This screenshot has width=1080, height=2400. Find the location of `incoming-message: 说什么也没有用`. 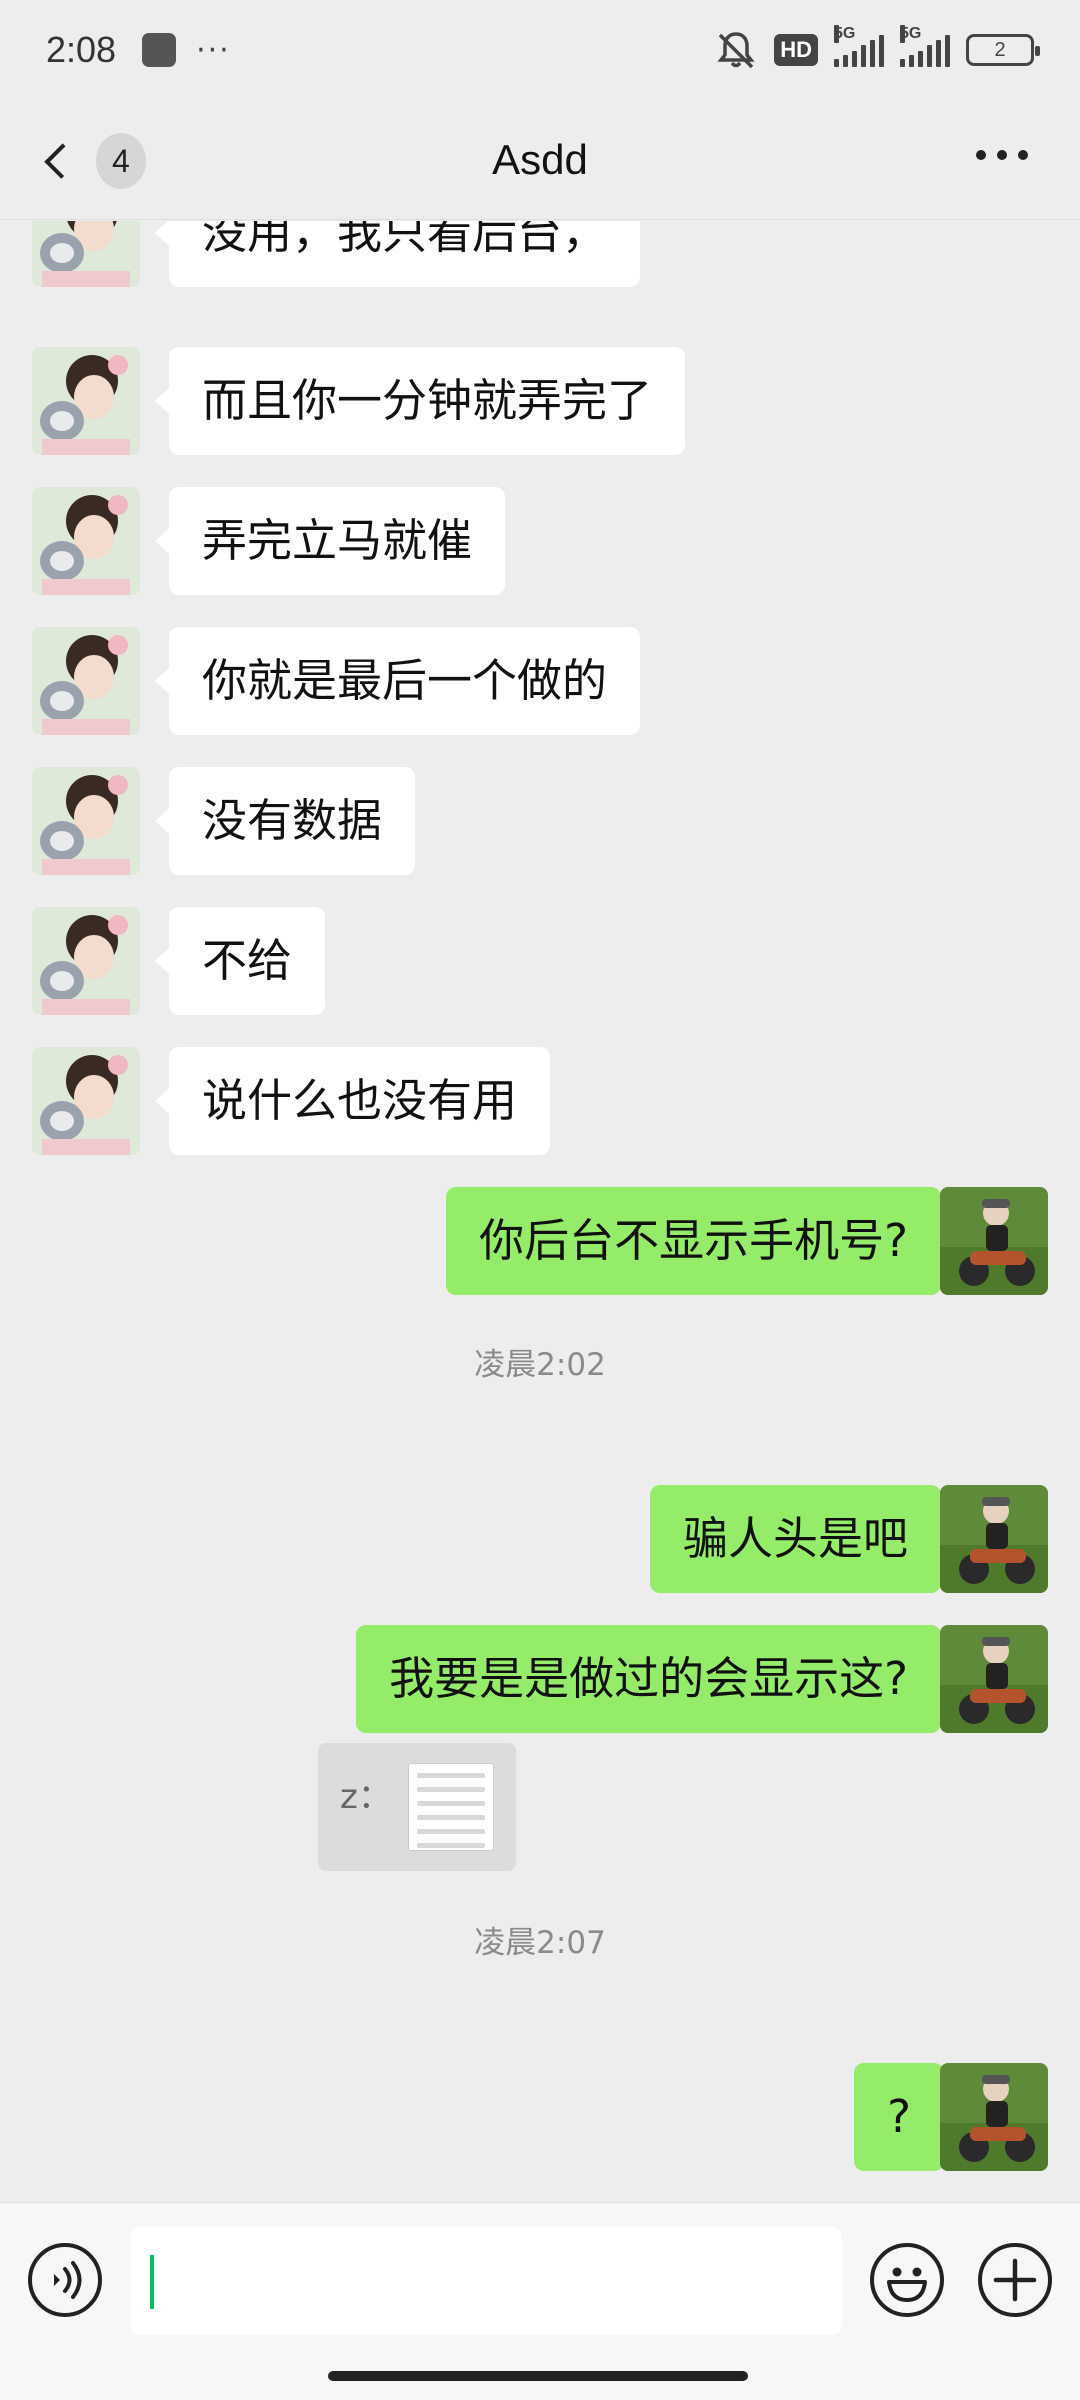

incoming-message: 说什么也没有用 is located at coordinates (352, 1101).